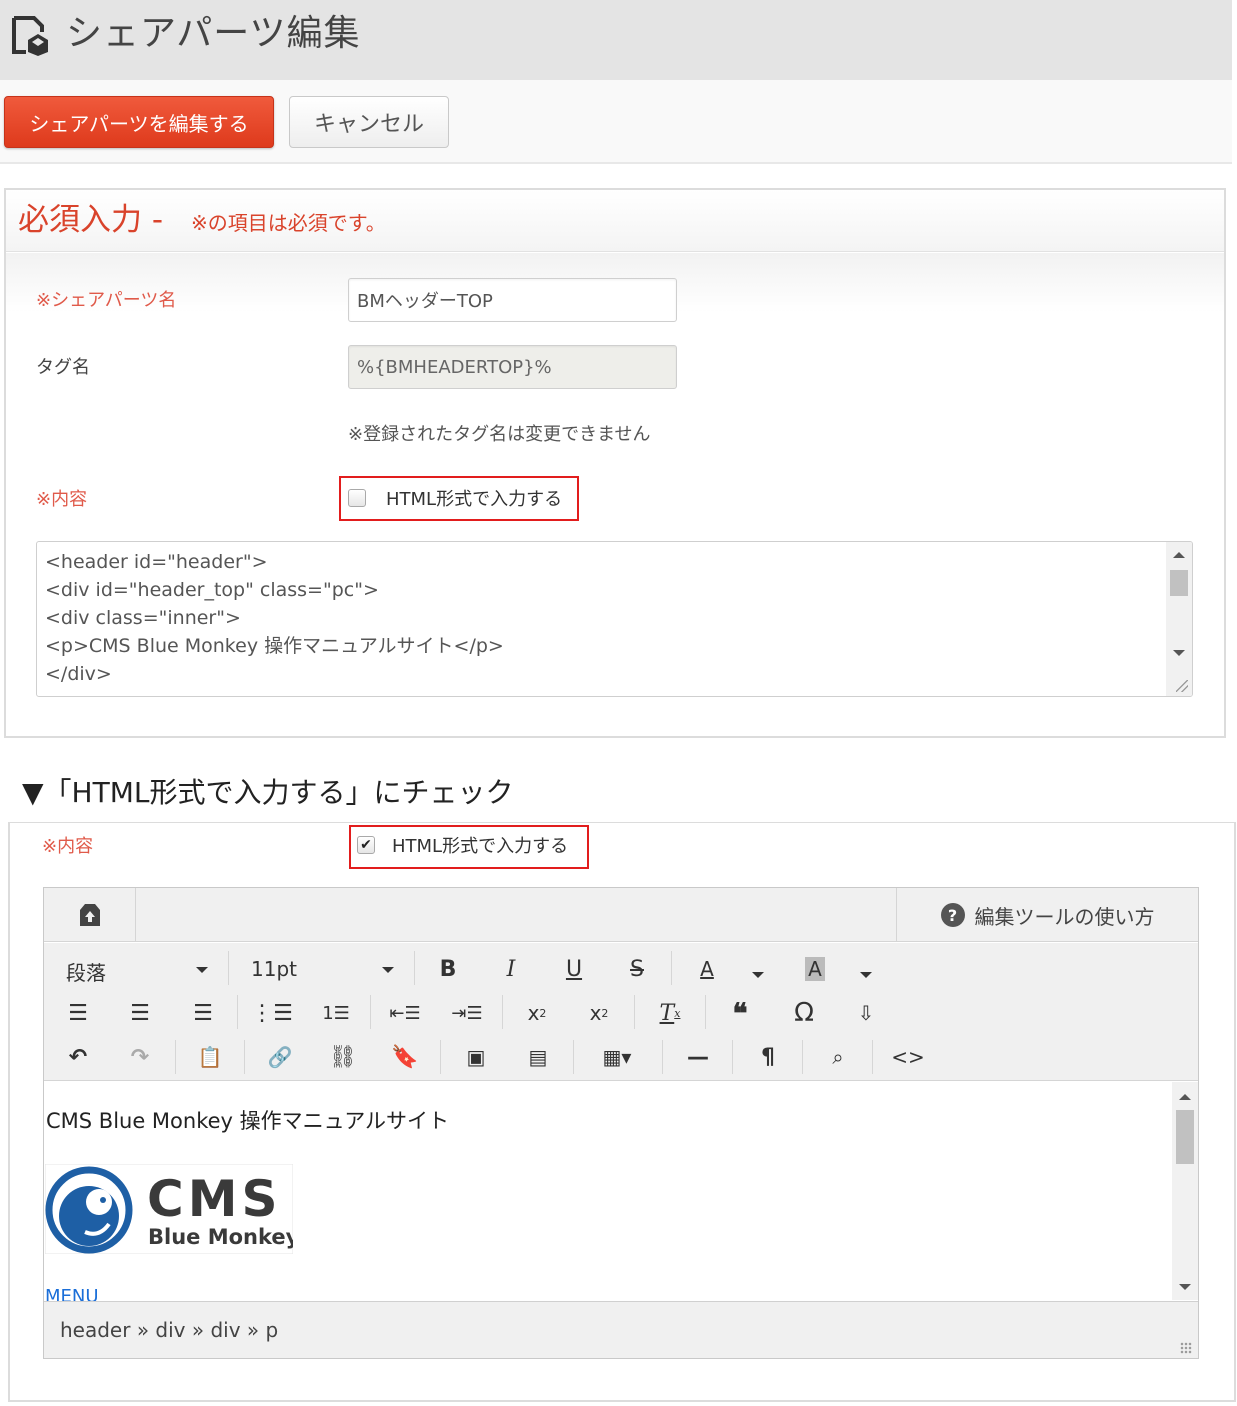 This screenshot has height=1406, width=1237. I want to click on background-color-caret-icon, so click(866, 975).